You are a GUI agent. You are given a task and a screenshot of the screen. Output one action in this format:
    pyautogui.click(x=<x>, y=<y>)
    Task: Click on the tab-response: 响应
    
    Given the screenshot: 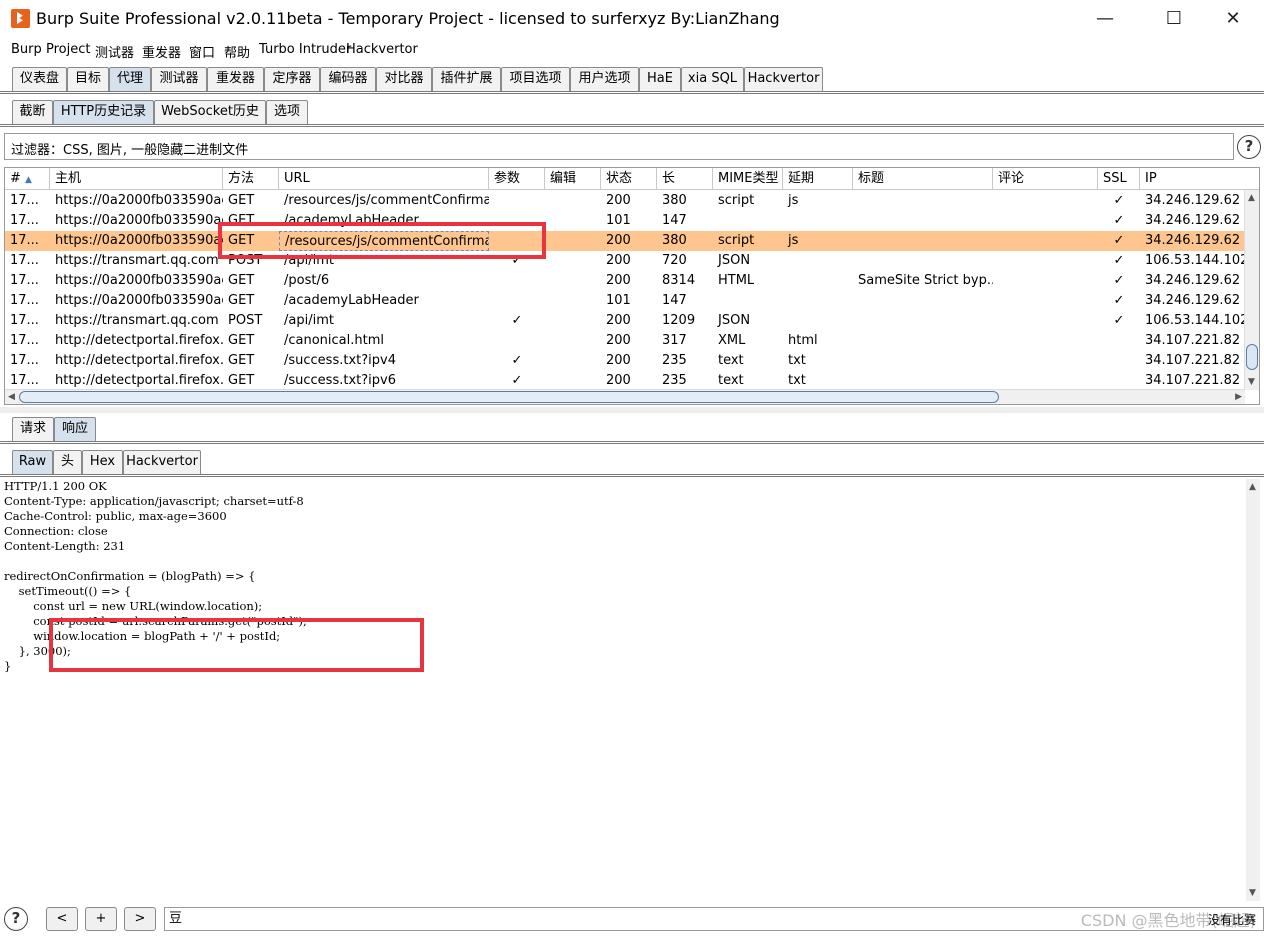 What is the action you would take?
    pyautogui.click(x=75, y=429)
    